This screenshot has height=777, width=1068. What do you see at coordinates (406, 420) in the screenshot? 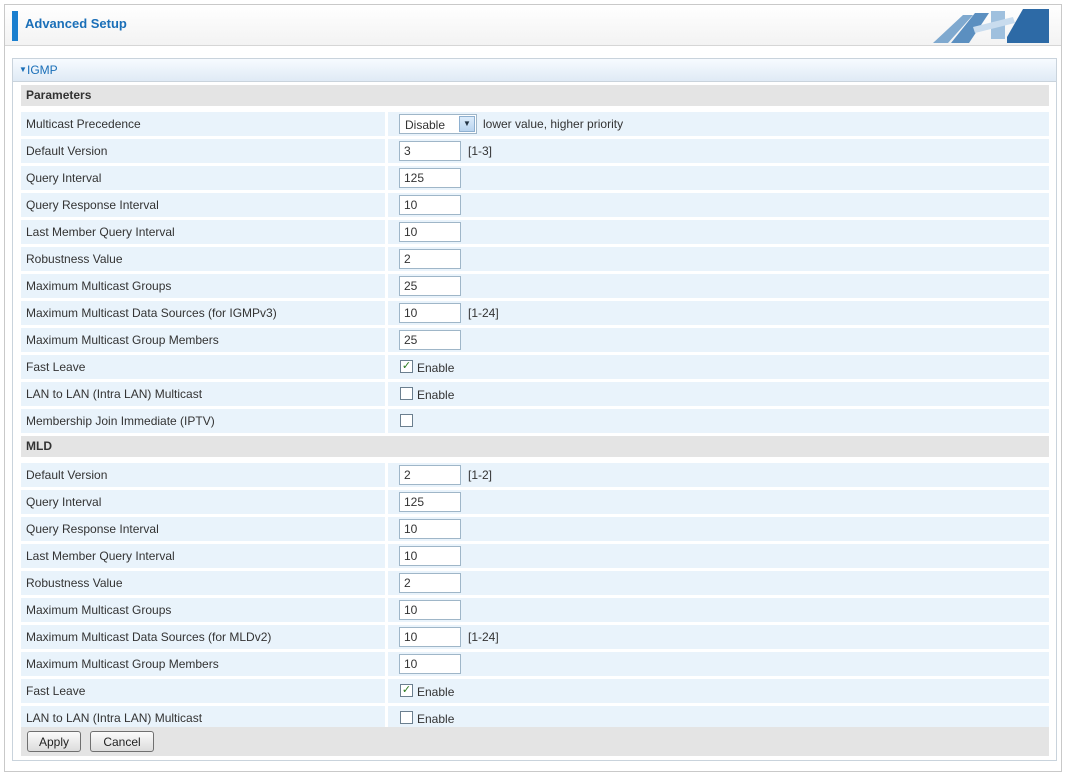
I see `join-immediate-checkbox` at bounding box center [406, 420].